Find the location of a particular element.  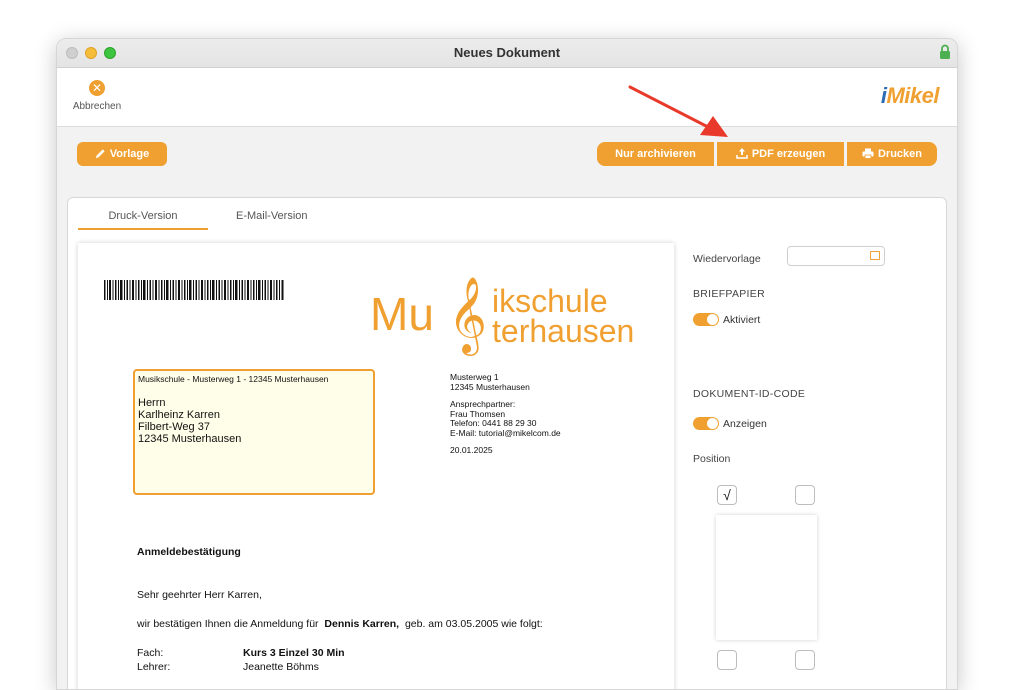

drucken-button: Drucken is located at coordinates (892, 154).